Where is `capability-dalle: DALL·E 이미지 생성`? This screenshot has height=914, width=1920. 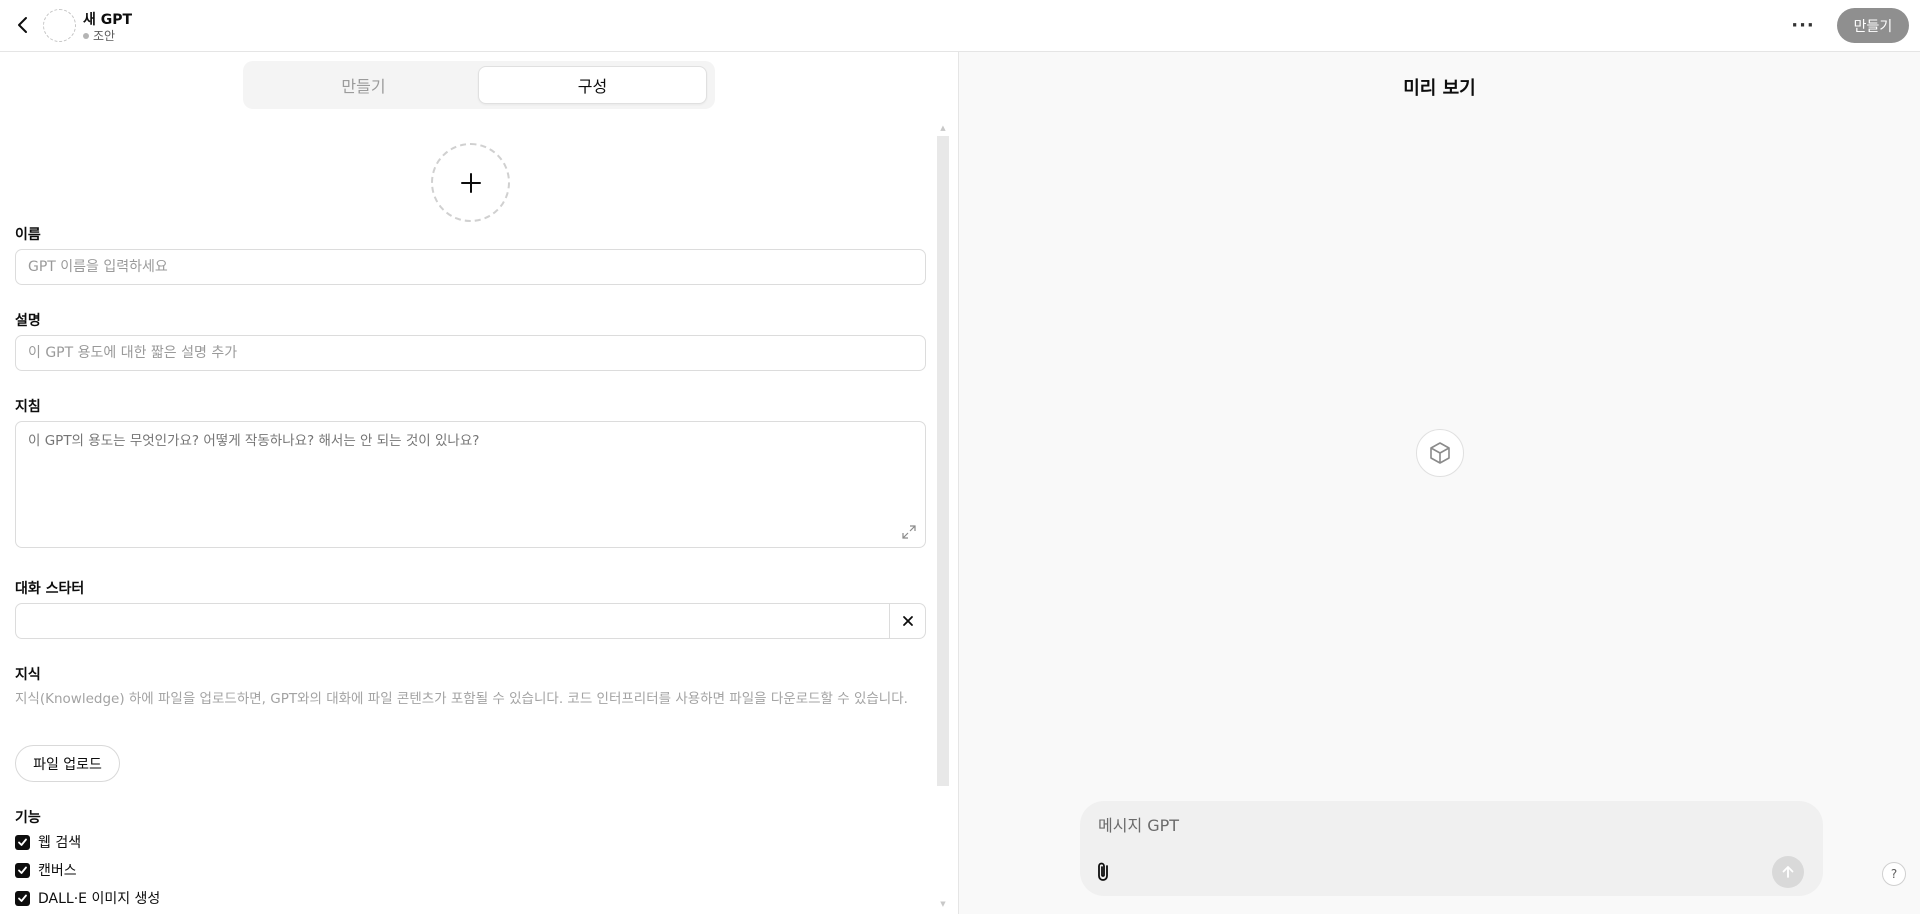
capability-dalle: DALL·E 이미지 생성 is located at coordinates (87, 898).